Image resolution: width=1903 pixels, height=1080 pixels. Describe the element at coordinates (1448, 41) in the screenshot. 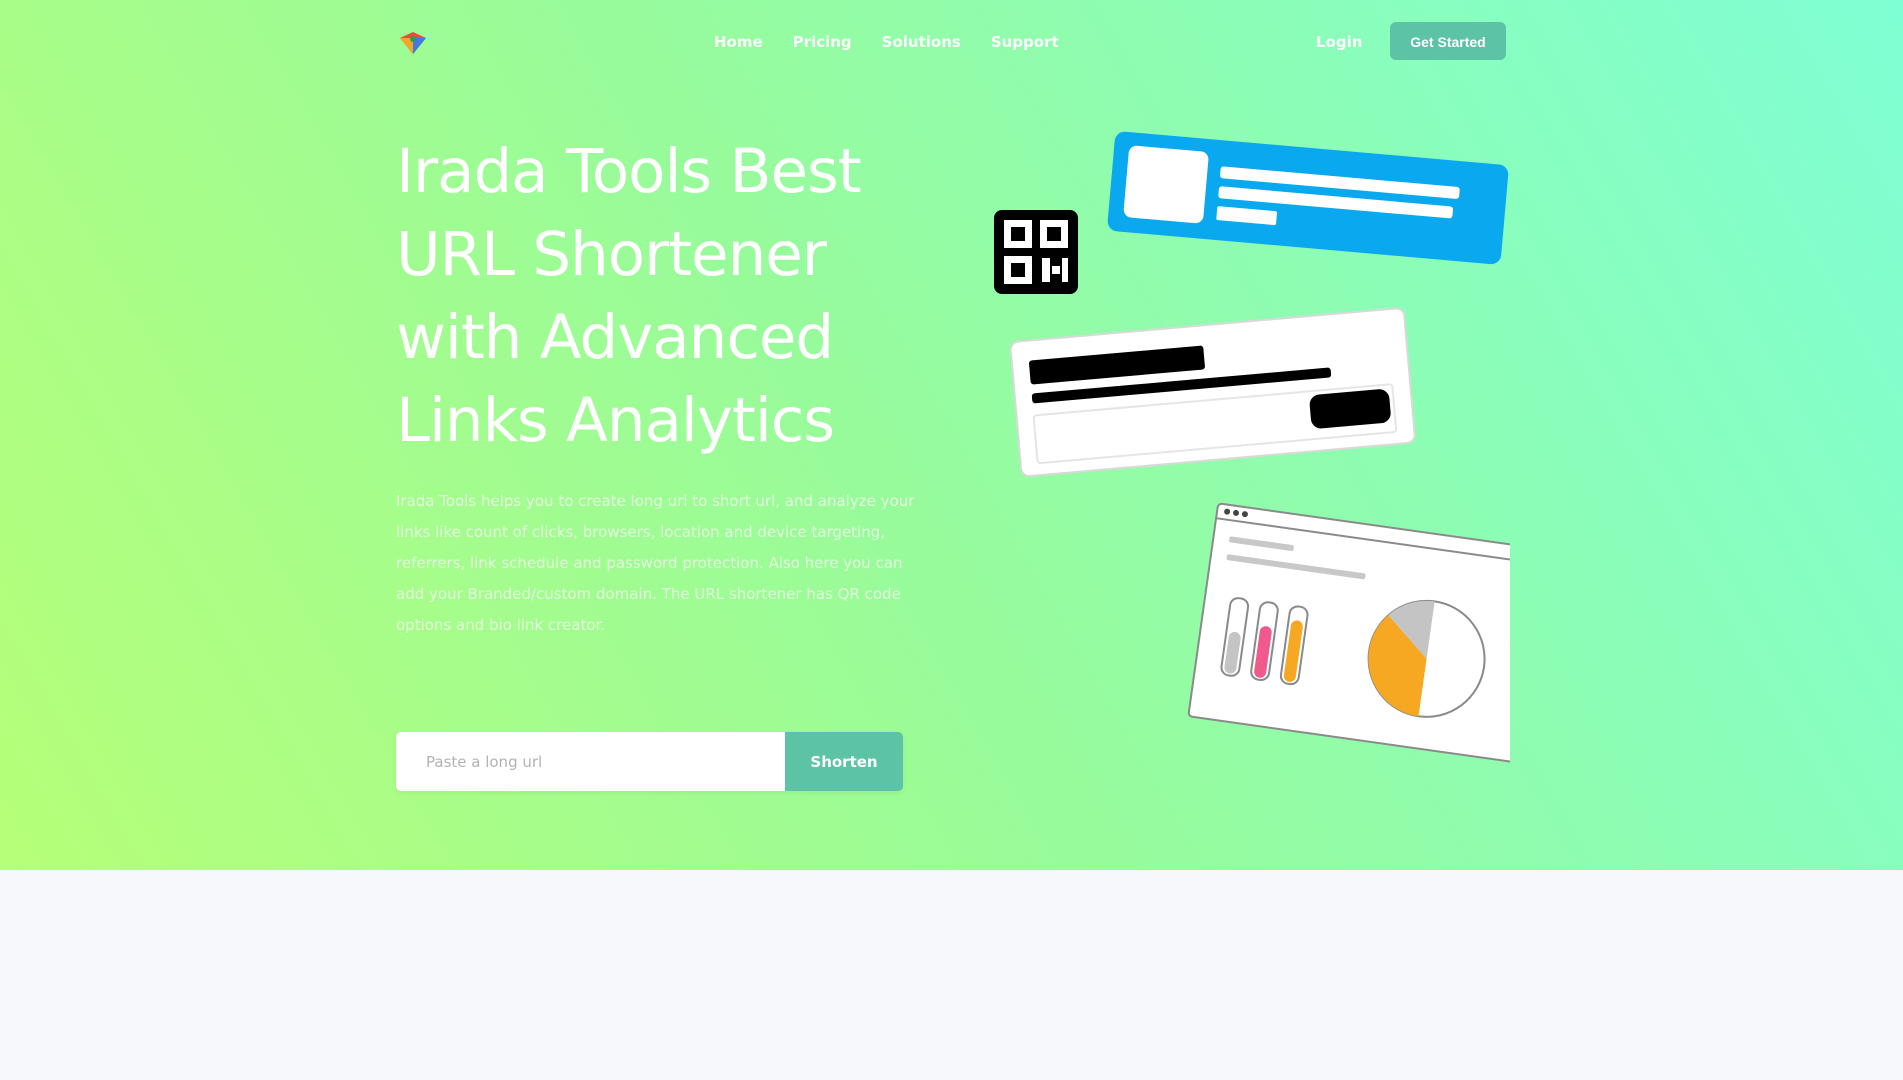

I see `get-started-button: Get Started` at that location.